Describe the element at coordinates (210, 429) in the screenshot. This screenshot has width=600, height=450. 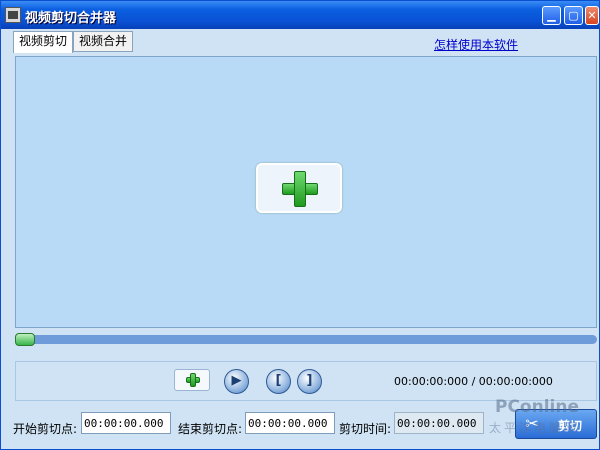
I see `end-point-label: 结束剪切点:` at that location.